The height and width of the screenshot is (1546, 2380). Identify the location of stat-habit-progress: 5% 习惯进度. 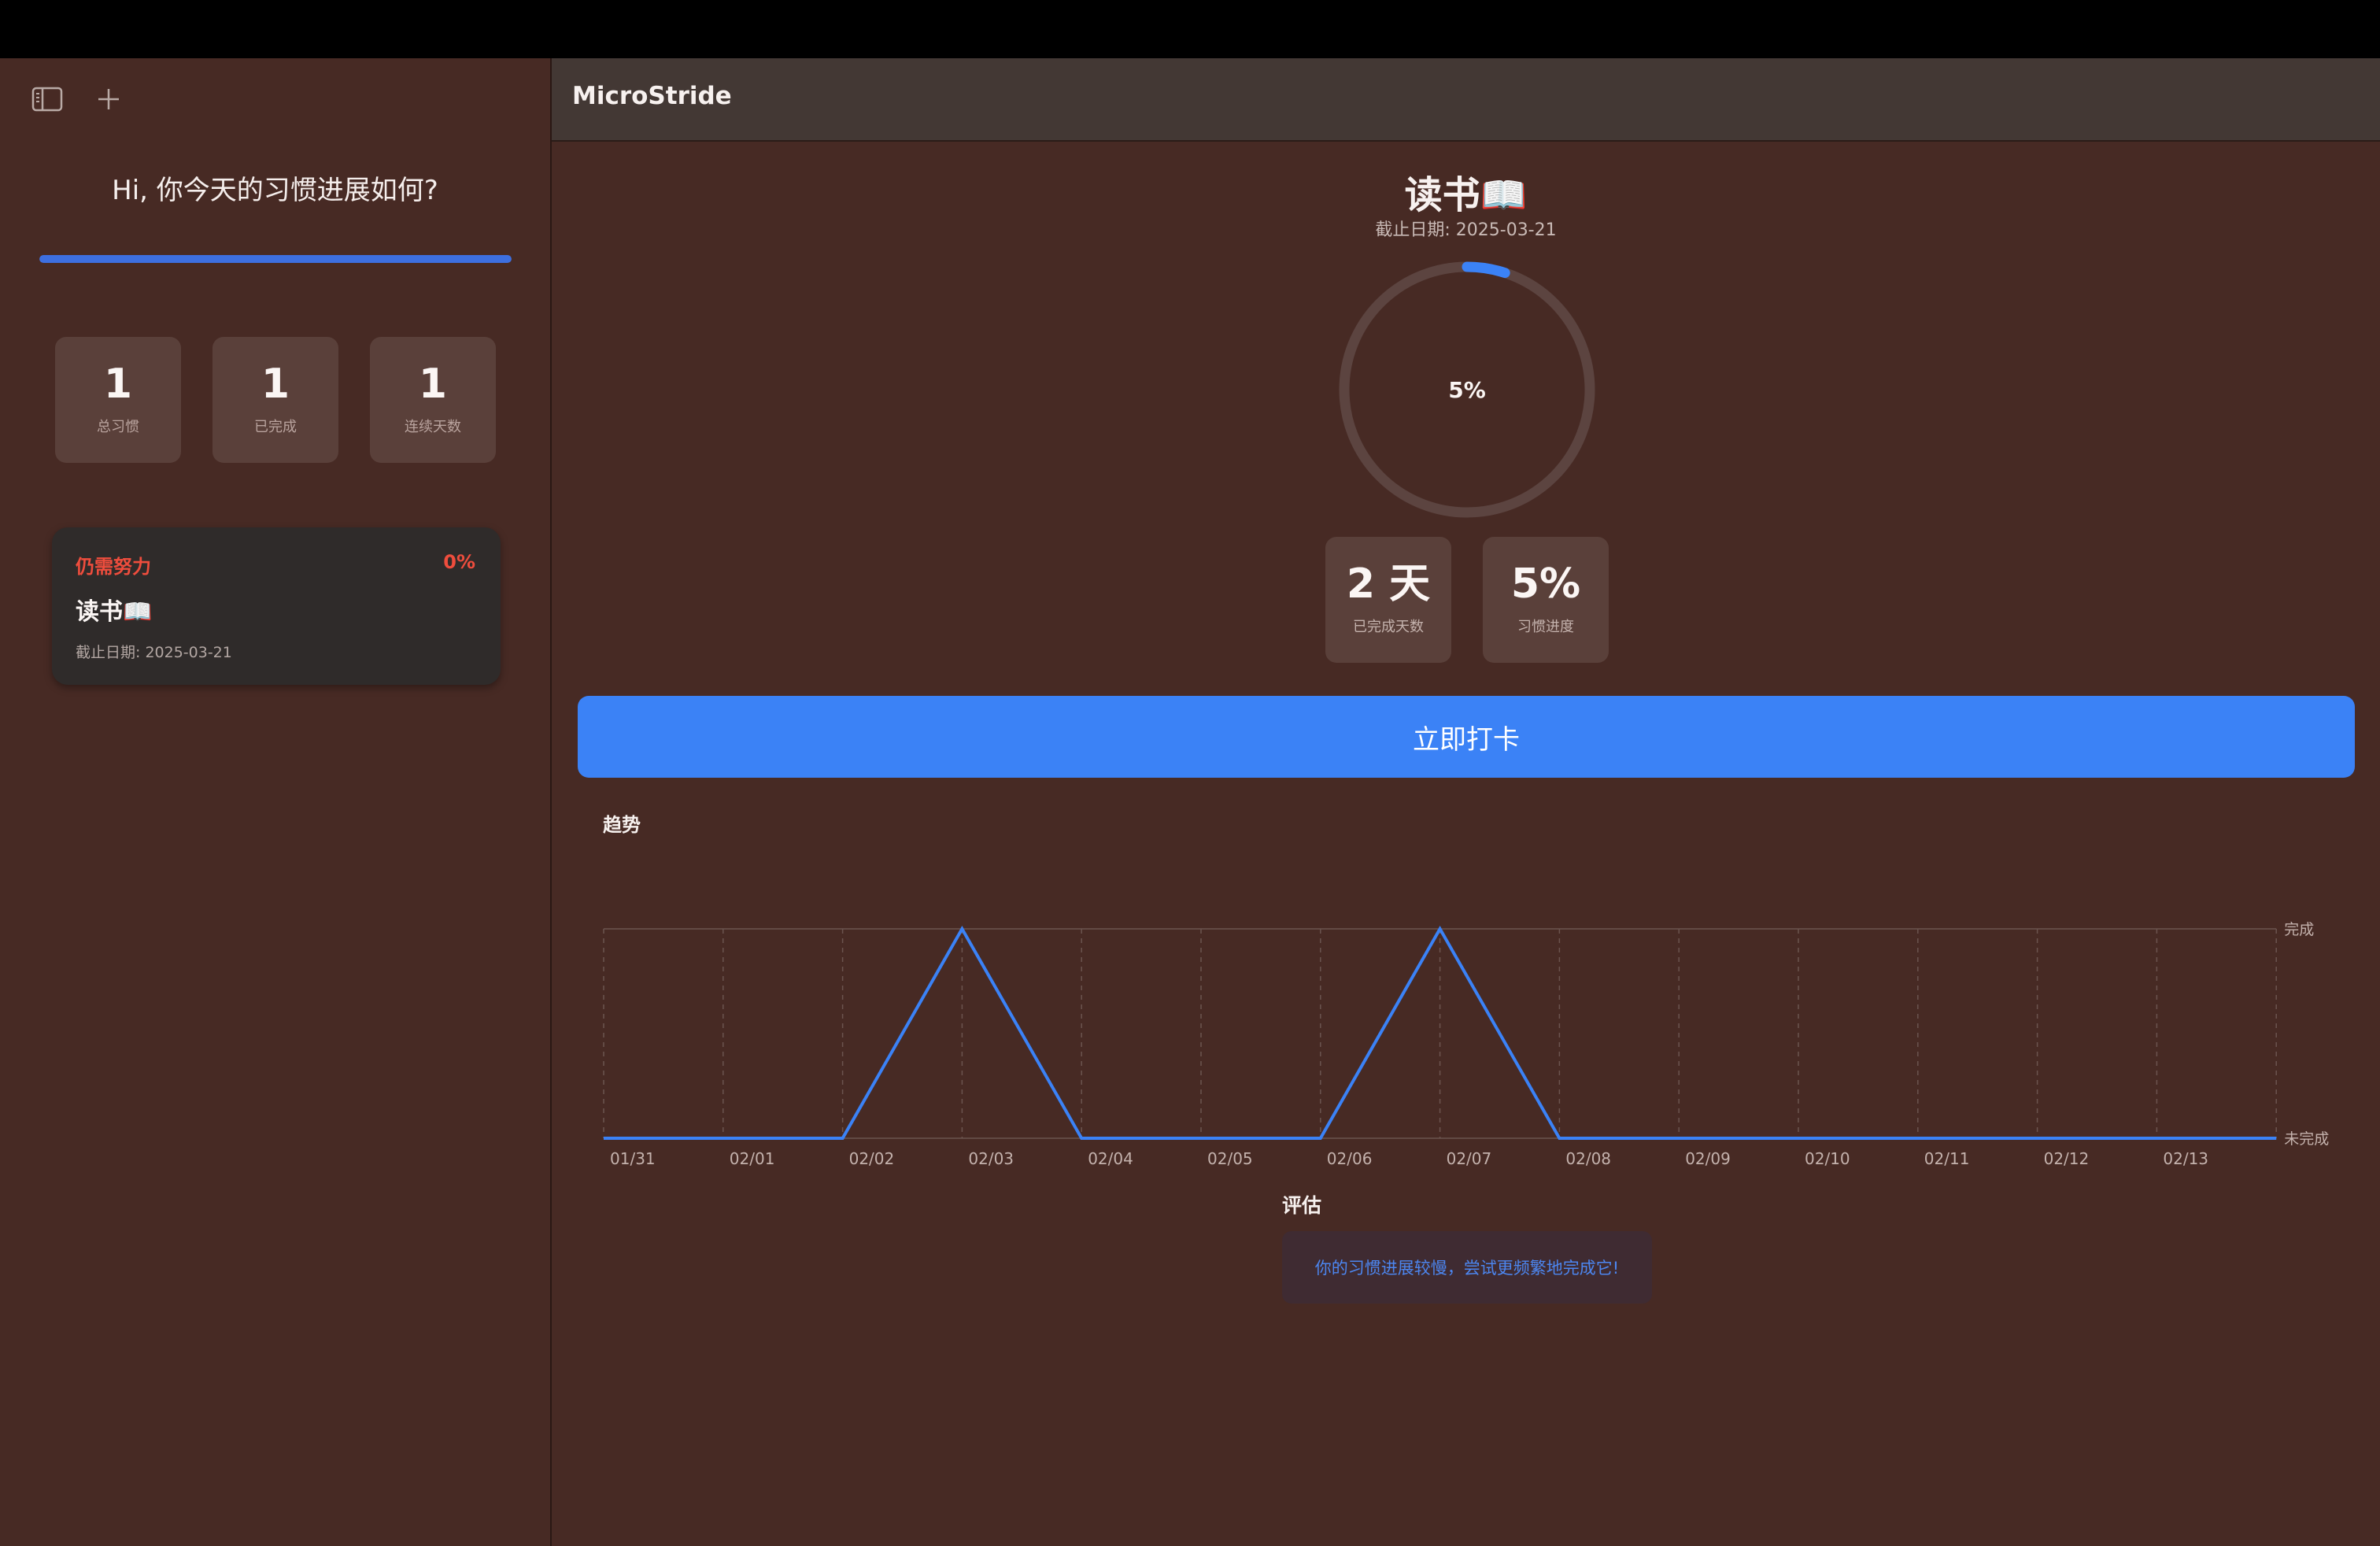
(1546, 600).